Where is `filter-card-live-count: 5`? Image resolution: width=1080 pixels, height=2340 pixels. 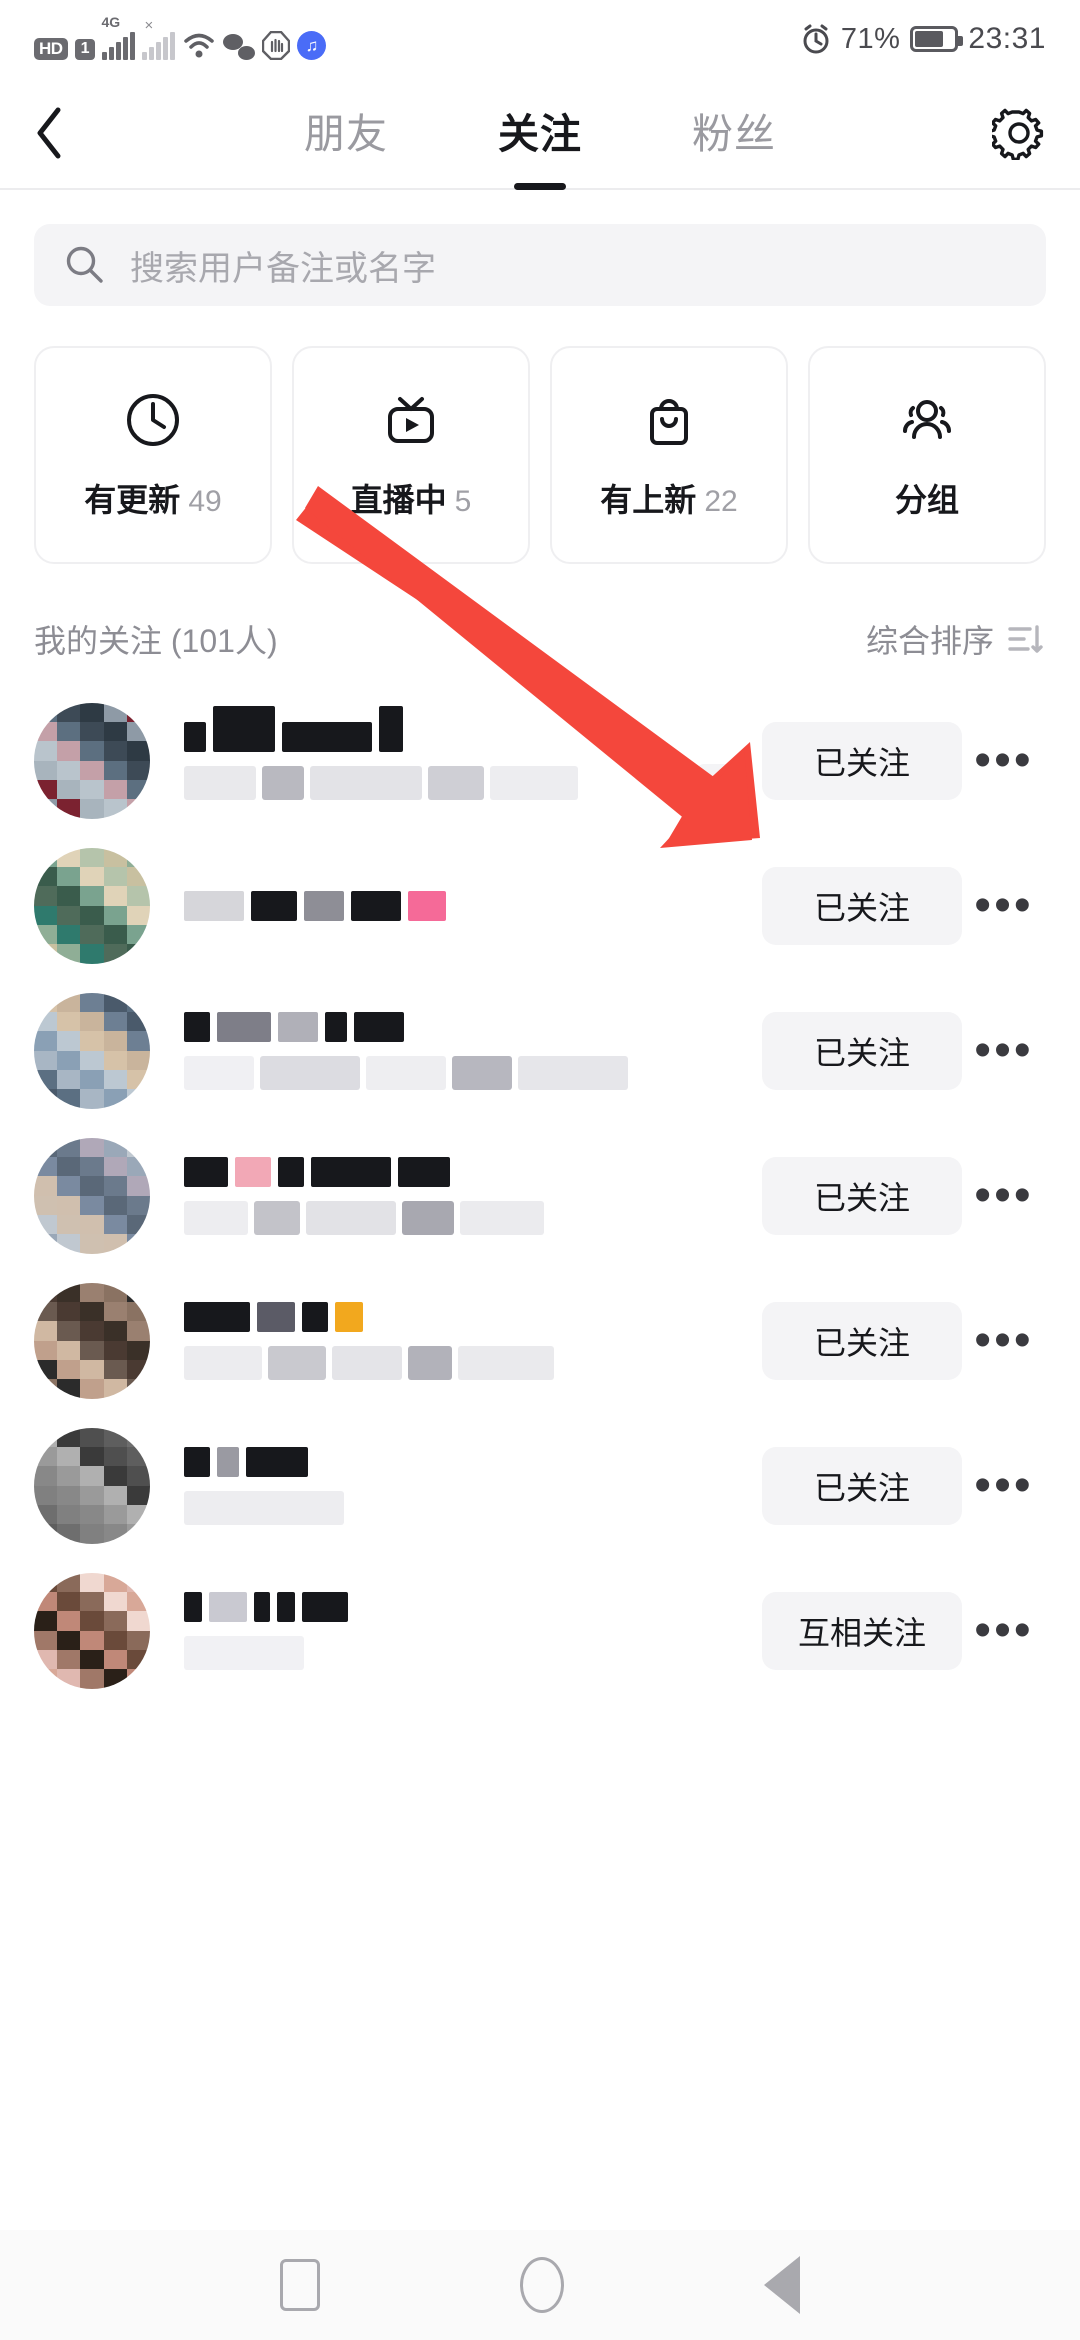
filter-card-live-count: 5 is located at coordinates (463, 501).